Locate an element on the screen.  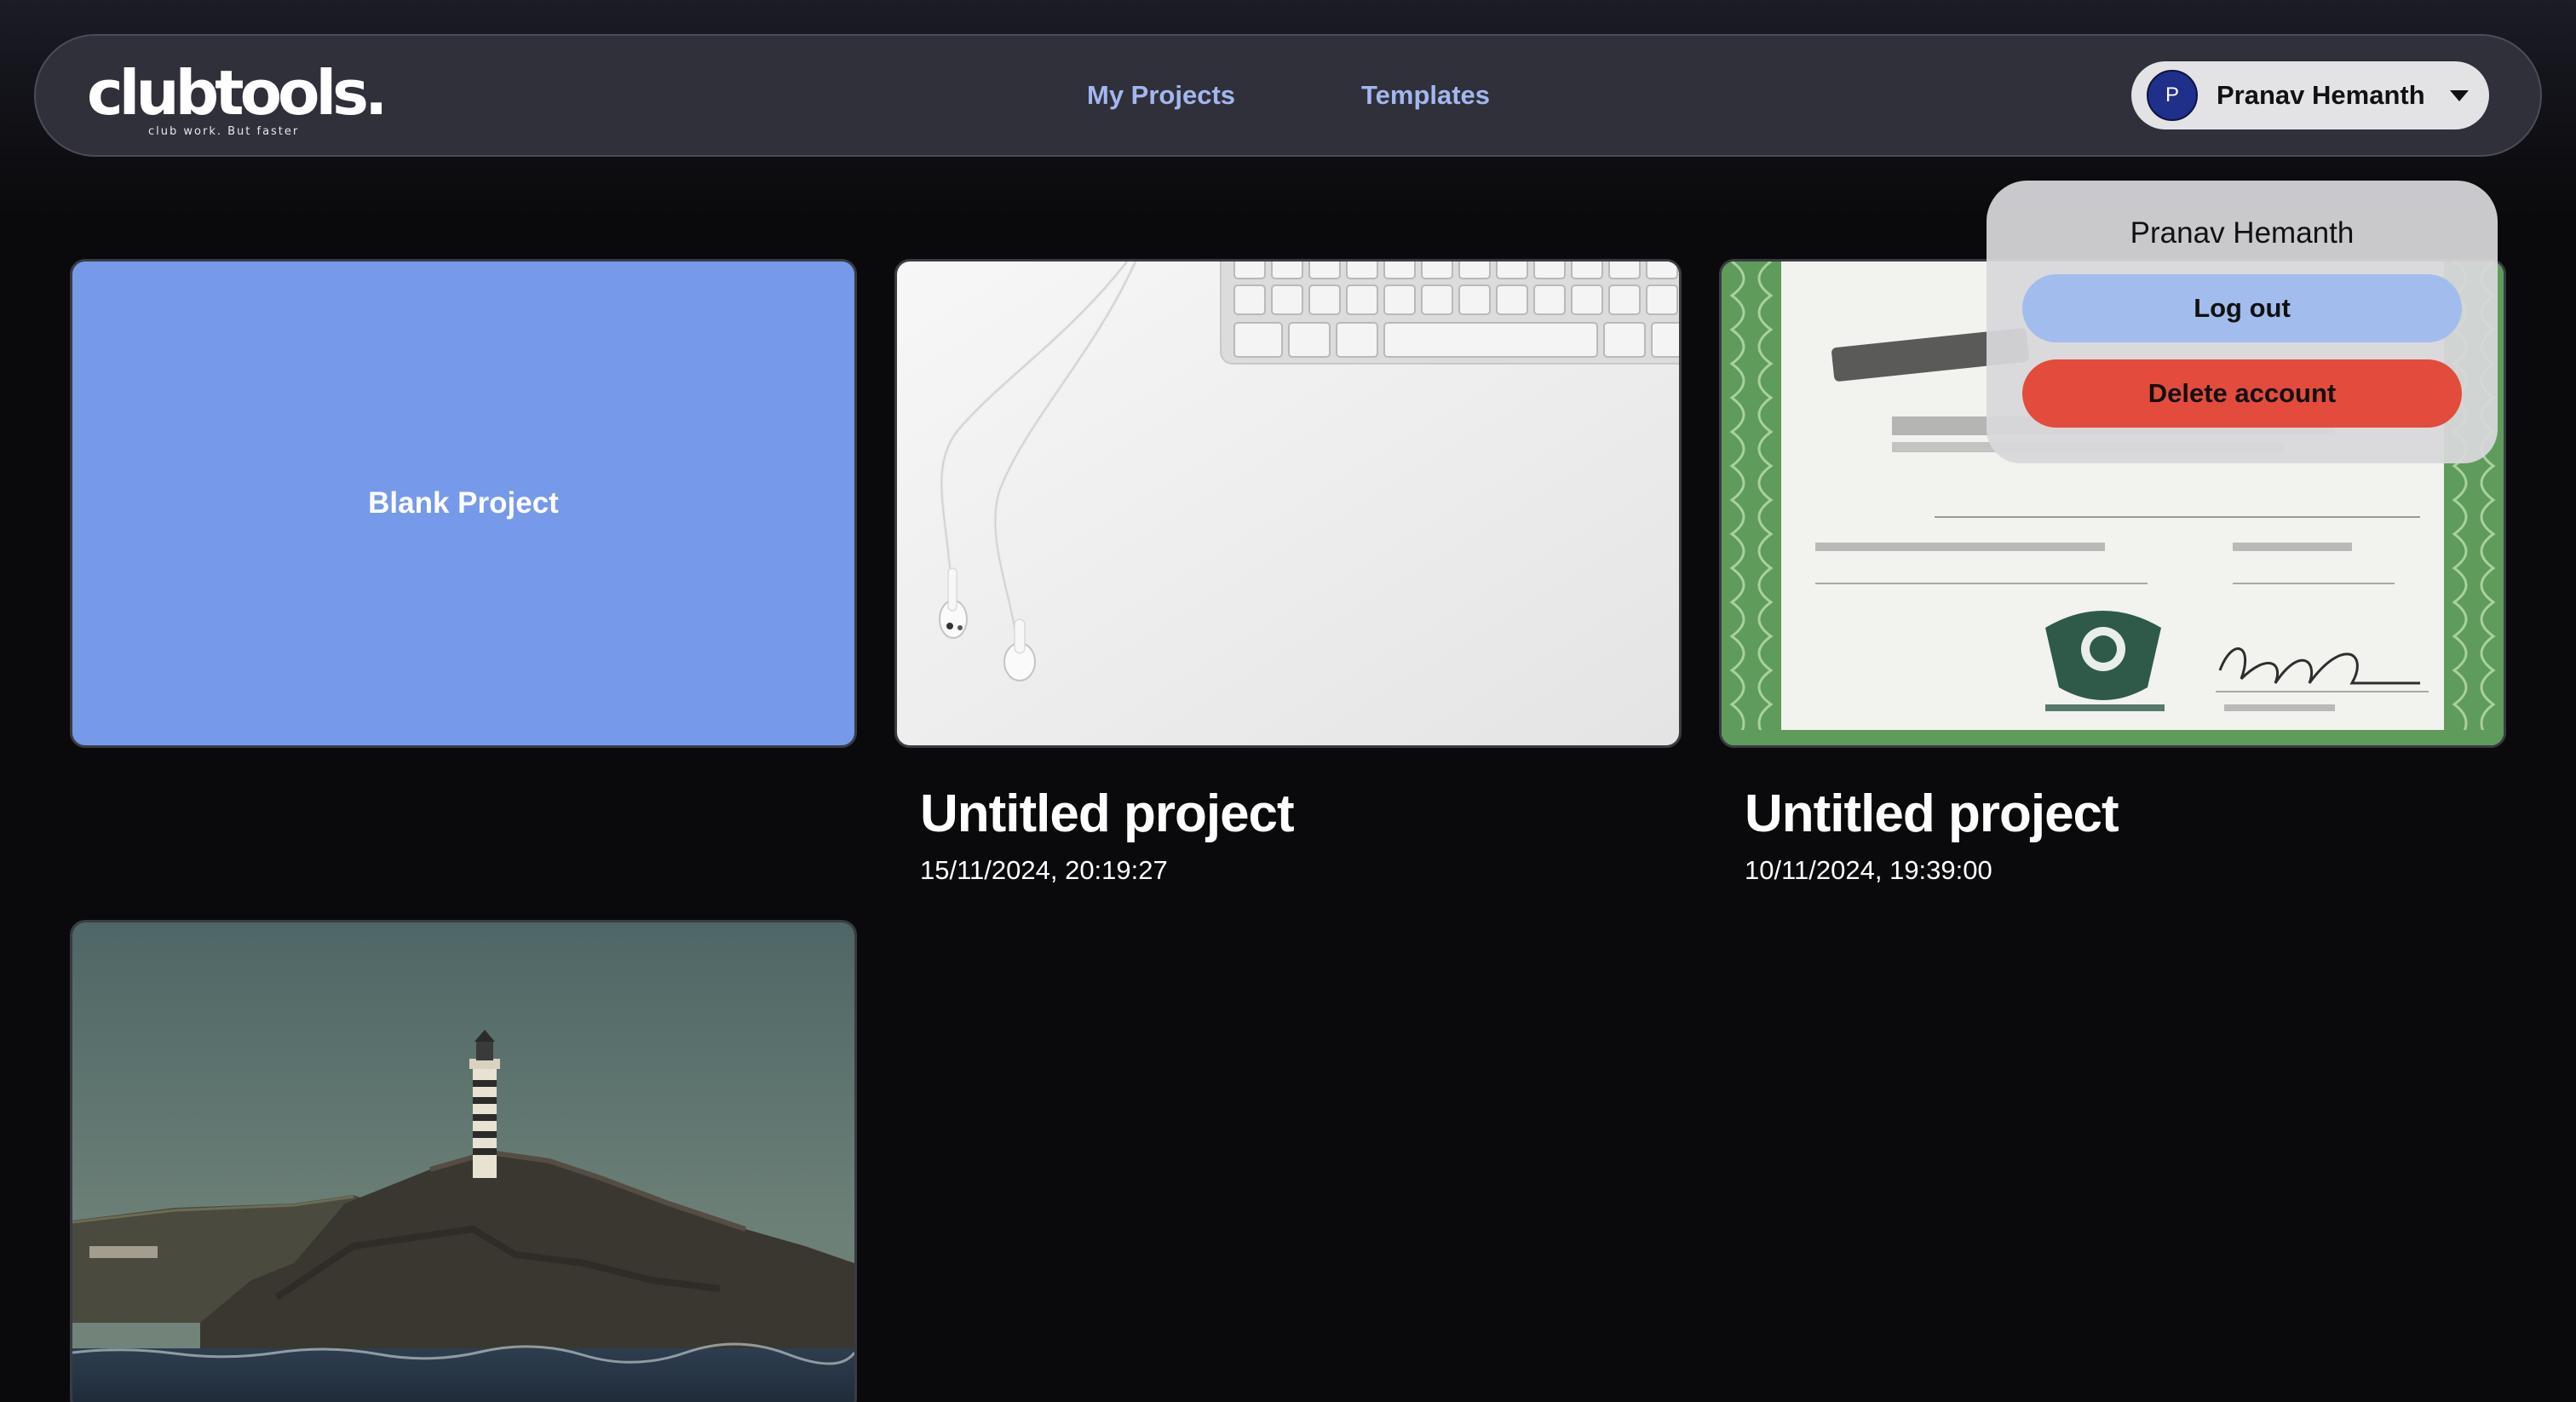
earphones-keyboard-image is located at coordinates (1288, 503).